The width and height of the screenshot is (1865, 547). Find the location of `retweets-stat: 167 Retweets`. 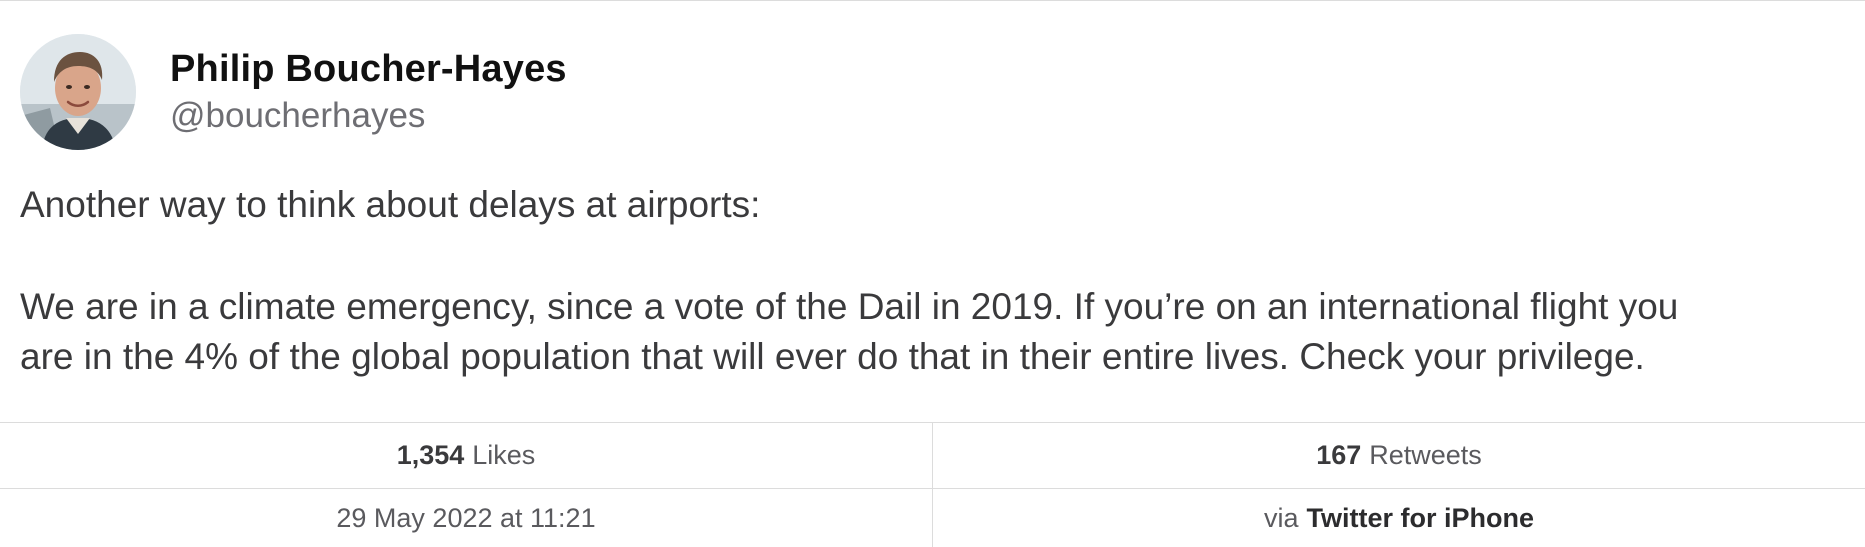

retweets-stat: 167 Retweets is located at coordinates (1399, 455).